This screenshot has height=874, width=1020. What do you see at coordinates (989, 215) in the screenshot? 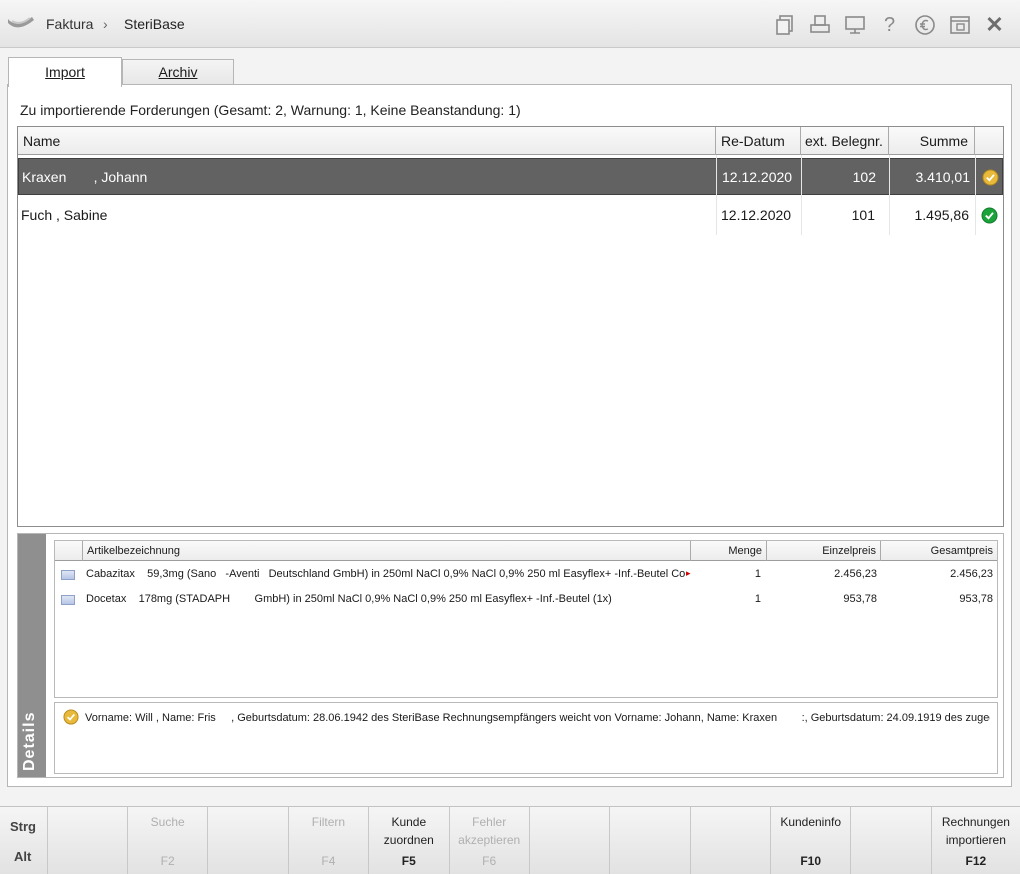
I see `ok-check-icon` at bounding box center [989, 215].